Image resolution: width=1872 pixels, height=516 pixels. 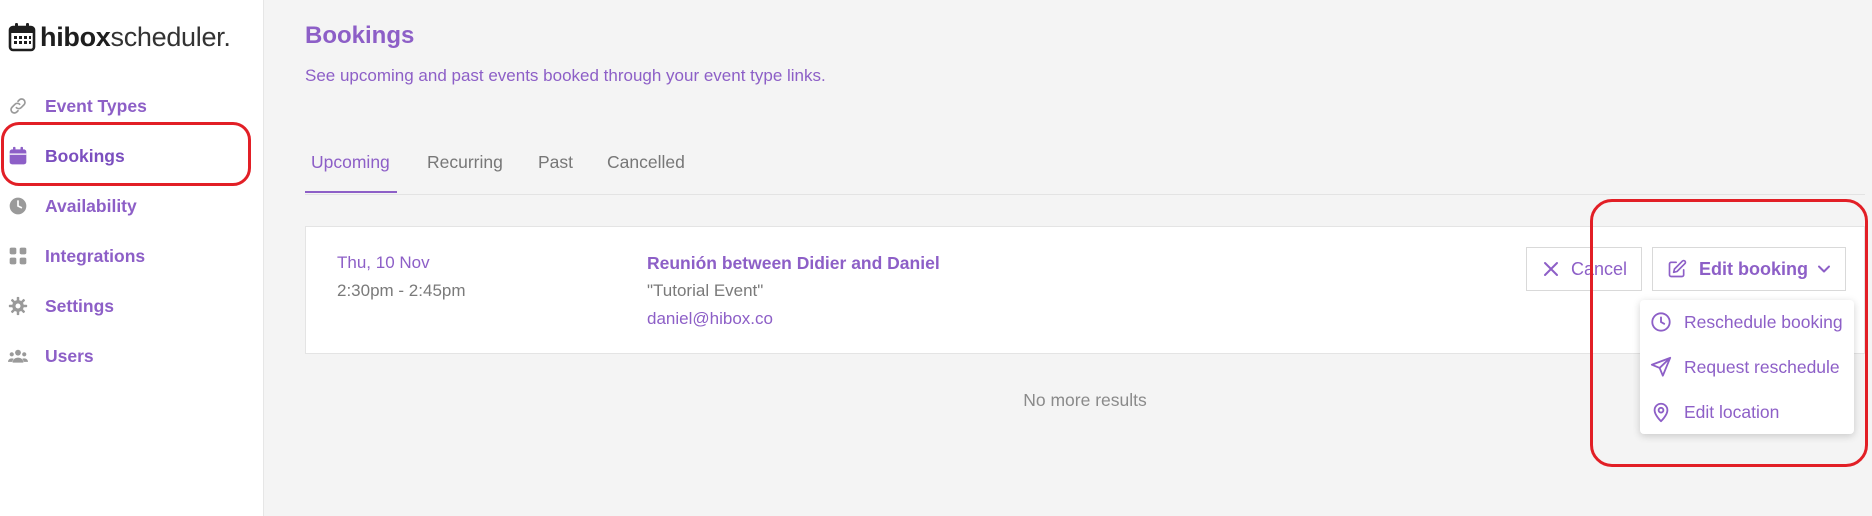 What do you see at coordinates (1677, 268) in the screenshot?
I see `edit-icon` at bounding box center [1677, 268].